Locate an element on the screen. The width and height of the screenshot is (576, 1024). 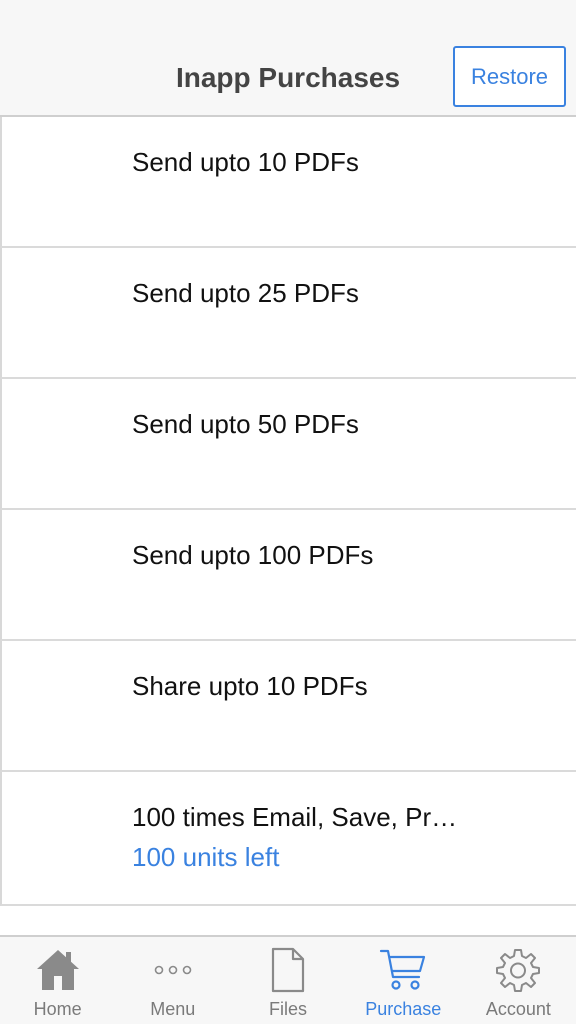
file-icon is located at coordinates (288, 970).